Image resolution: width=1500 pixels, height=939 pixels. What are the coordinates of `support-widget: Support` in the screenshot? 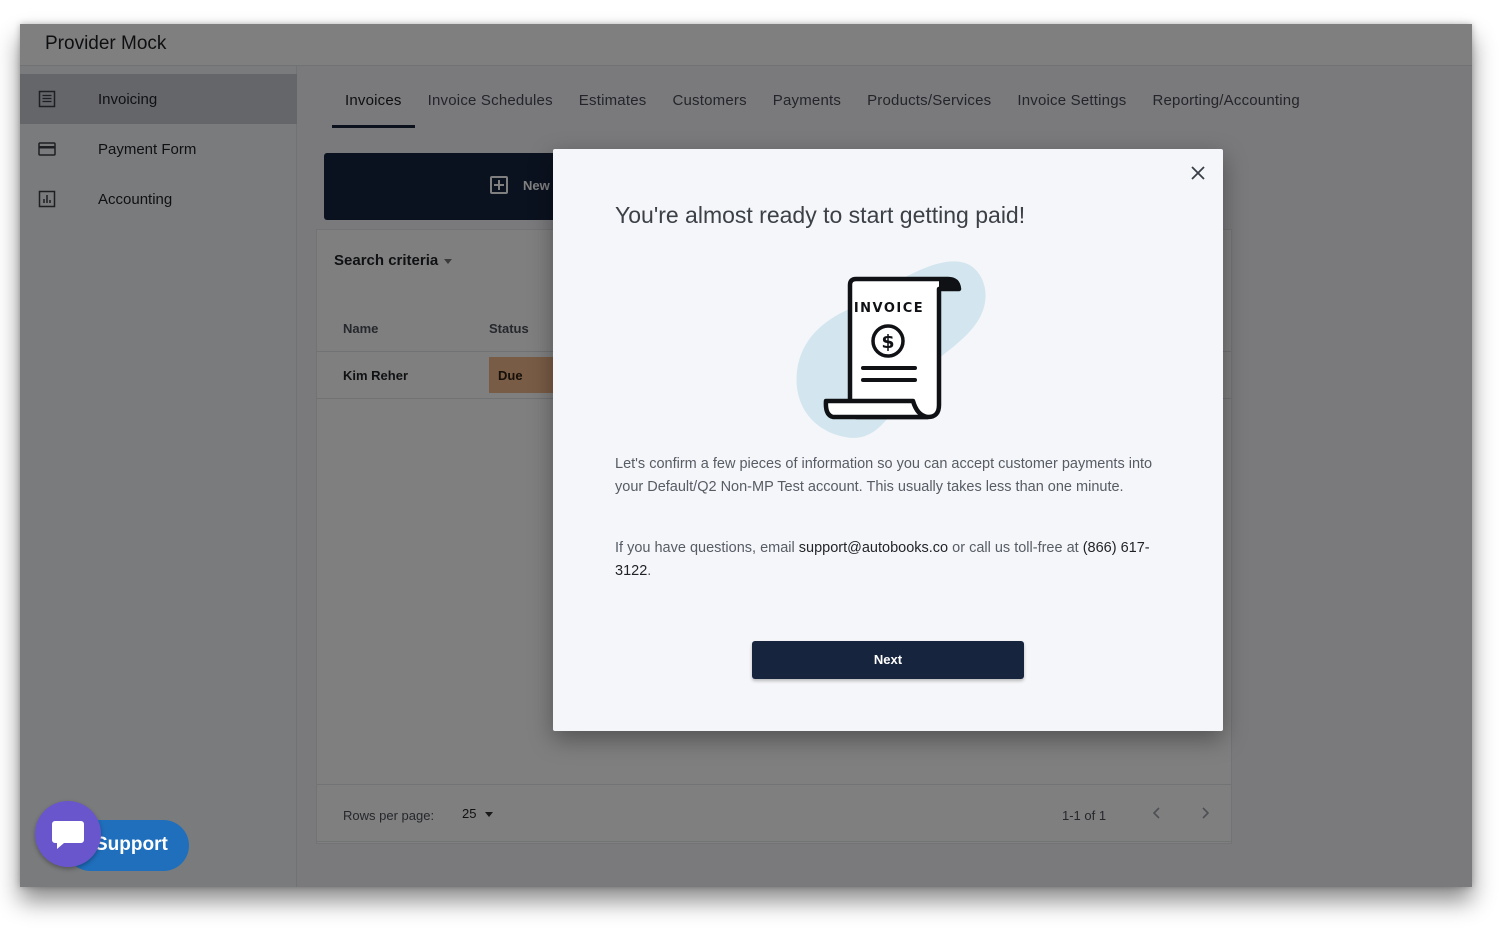 It's located at (120, 836).